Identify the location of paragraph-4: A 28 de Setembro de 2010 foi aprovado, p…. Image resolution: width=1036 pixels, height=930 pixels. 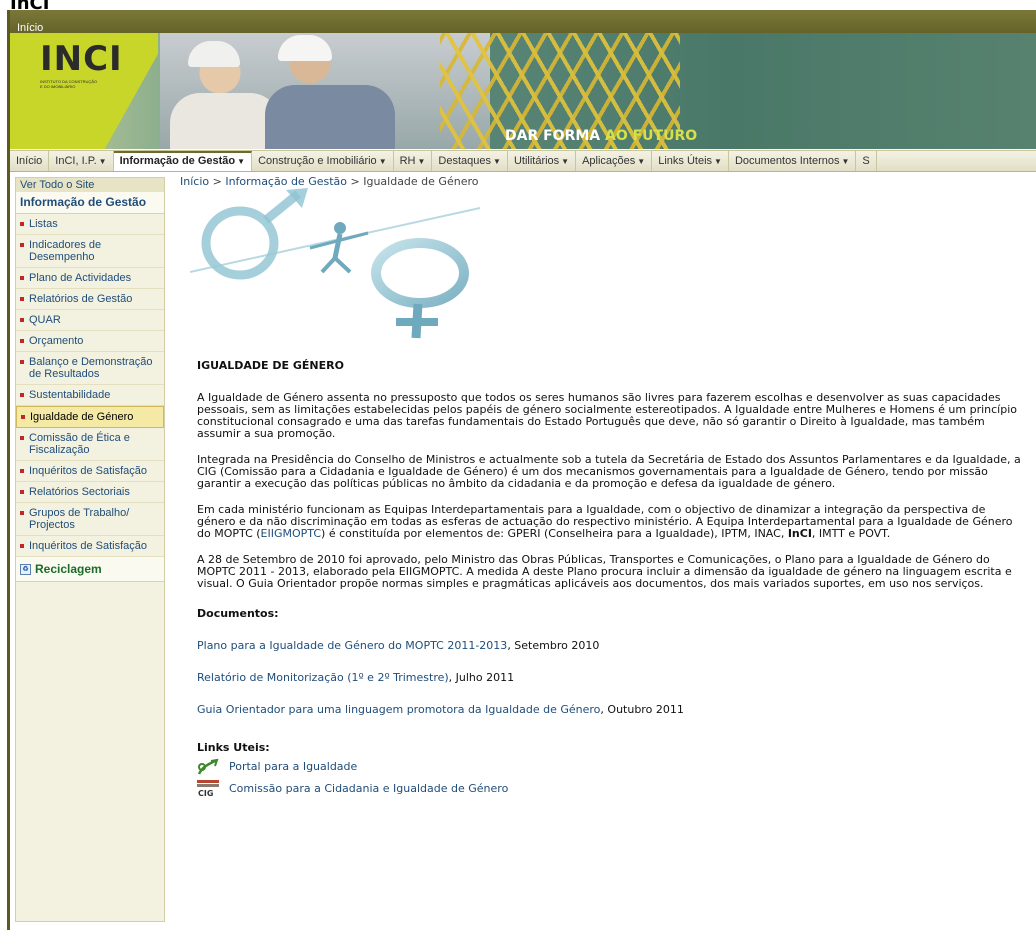
(604, 571).